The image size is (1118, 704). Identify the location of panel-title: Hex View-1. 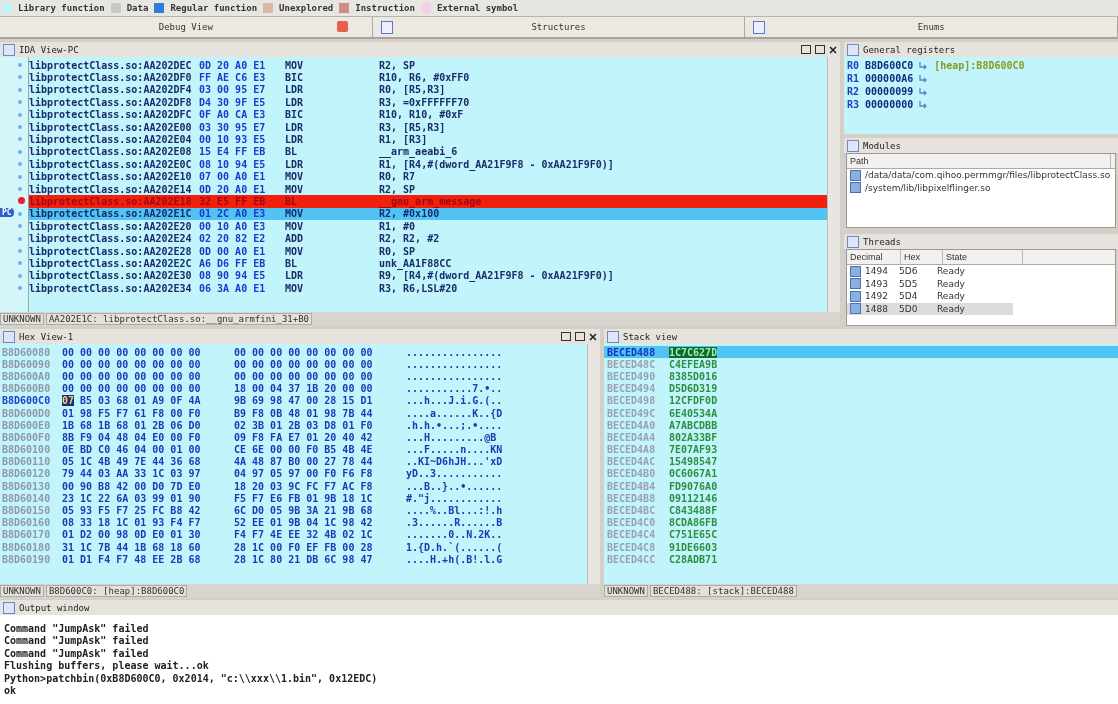
(46, 336).